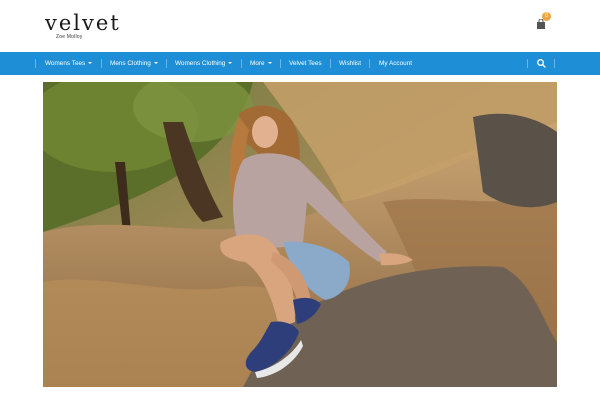 Image resolution: width=600 pixels, height=400 pixels. I want to click on nav-item-label: Womens Clothing, so click(200, 63).